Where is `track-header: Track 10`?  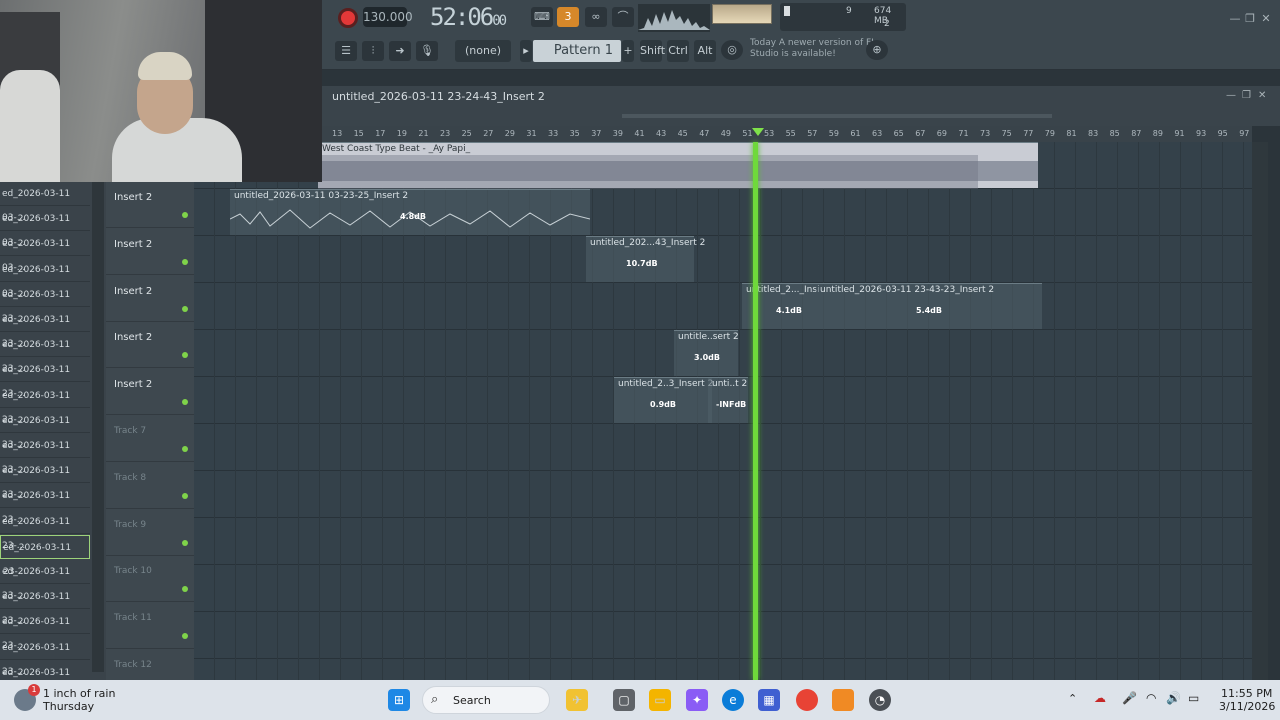 track-header: Track 10 is located at coordinates (150, 579).